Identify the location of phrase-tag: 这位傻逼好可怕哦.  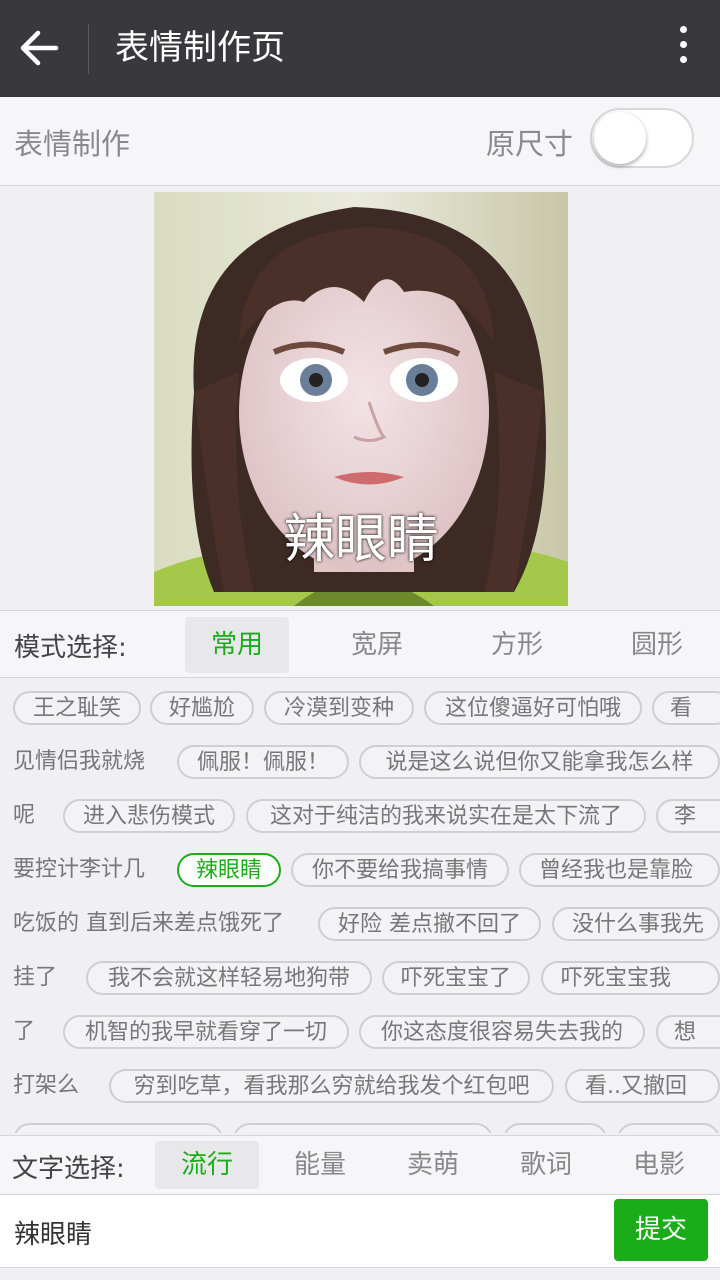
(533, 708).